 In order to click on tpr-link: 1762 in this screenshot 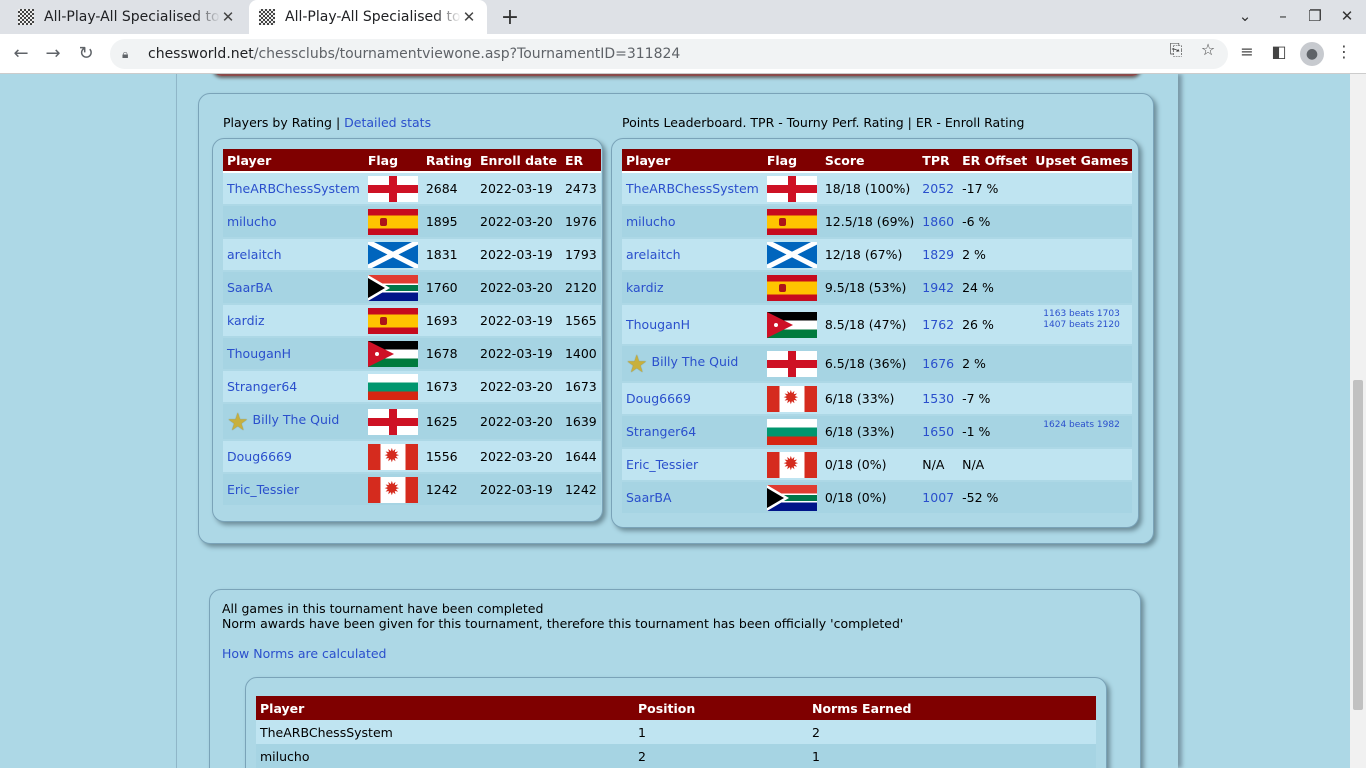, I will do `click(938, 324)`.